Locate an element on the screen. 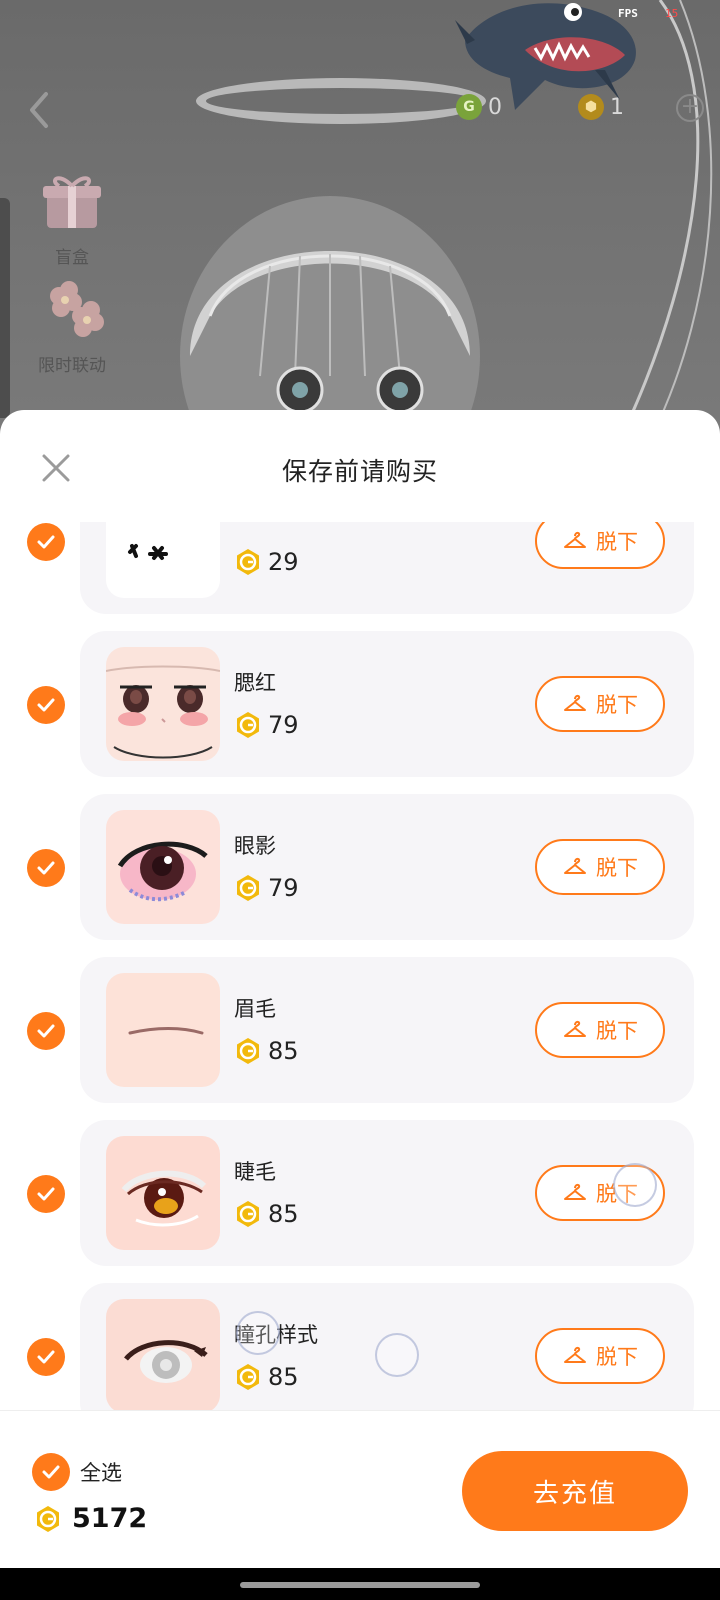  add-coins-icon: + is located at coordinates (690, 108).